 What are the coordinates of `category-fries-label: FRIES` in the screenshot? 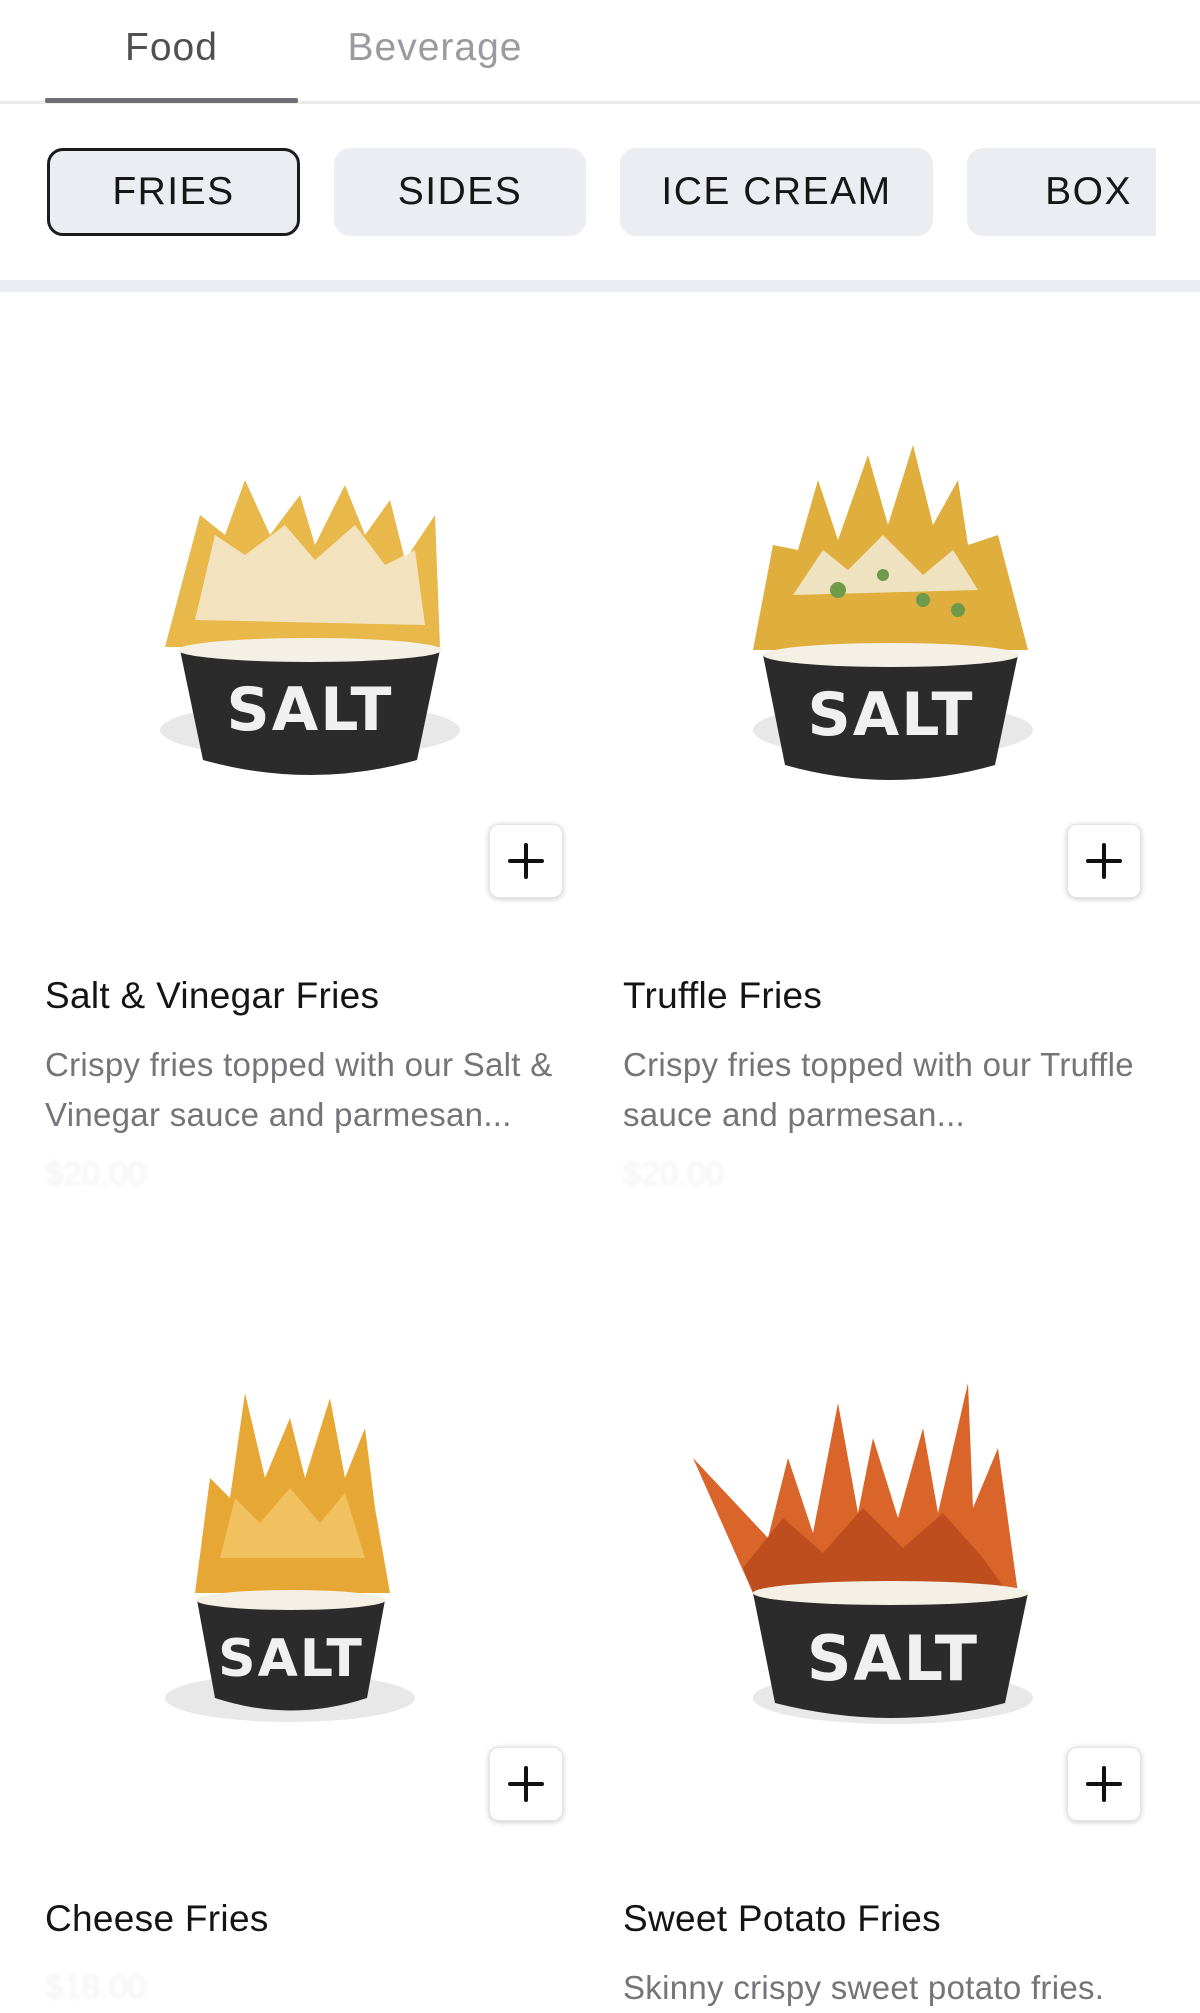 It's located at (173, 191).